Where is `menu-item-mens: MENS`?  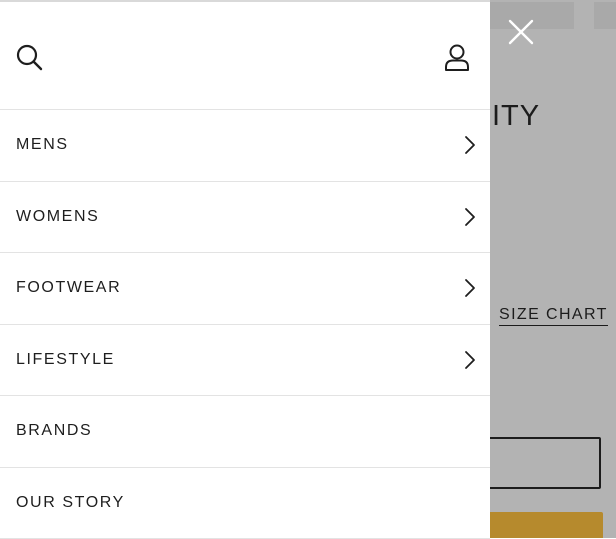 menu-item-mens: MENS is located at coordinates (245, 146).